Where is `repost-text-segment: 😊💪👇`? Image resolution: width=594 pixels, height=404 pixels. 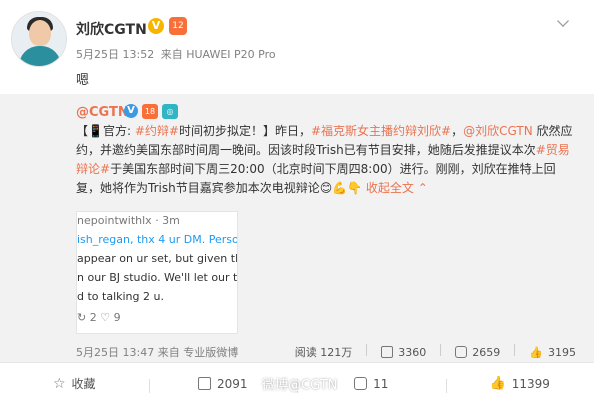
repost-text-segment: 😊💪👇 is located at coordinates (341, 188).